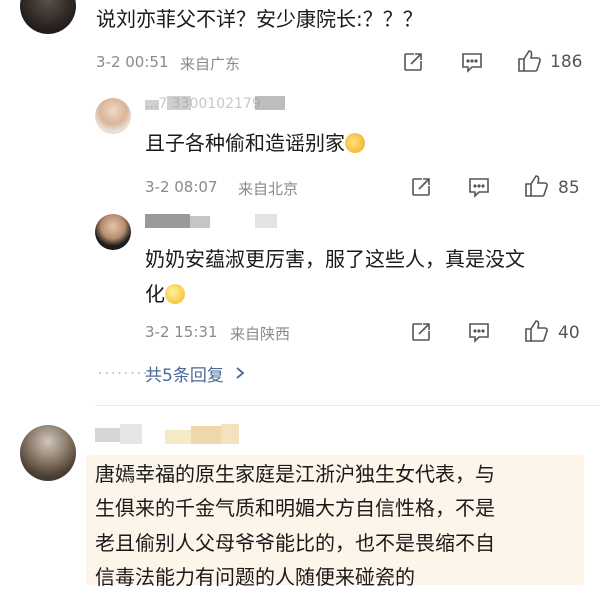 This screenshot has height=592, width=600. I want to click on reply-text-line-1: 奶奶安蕴淑更厉害，服了这些人，真是没文, so click(335, 259).